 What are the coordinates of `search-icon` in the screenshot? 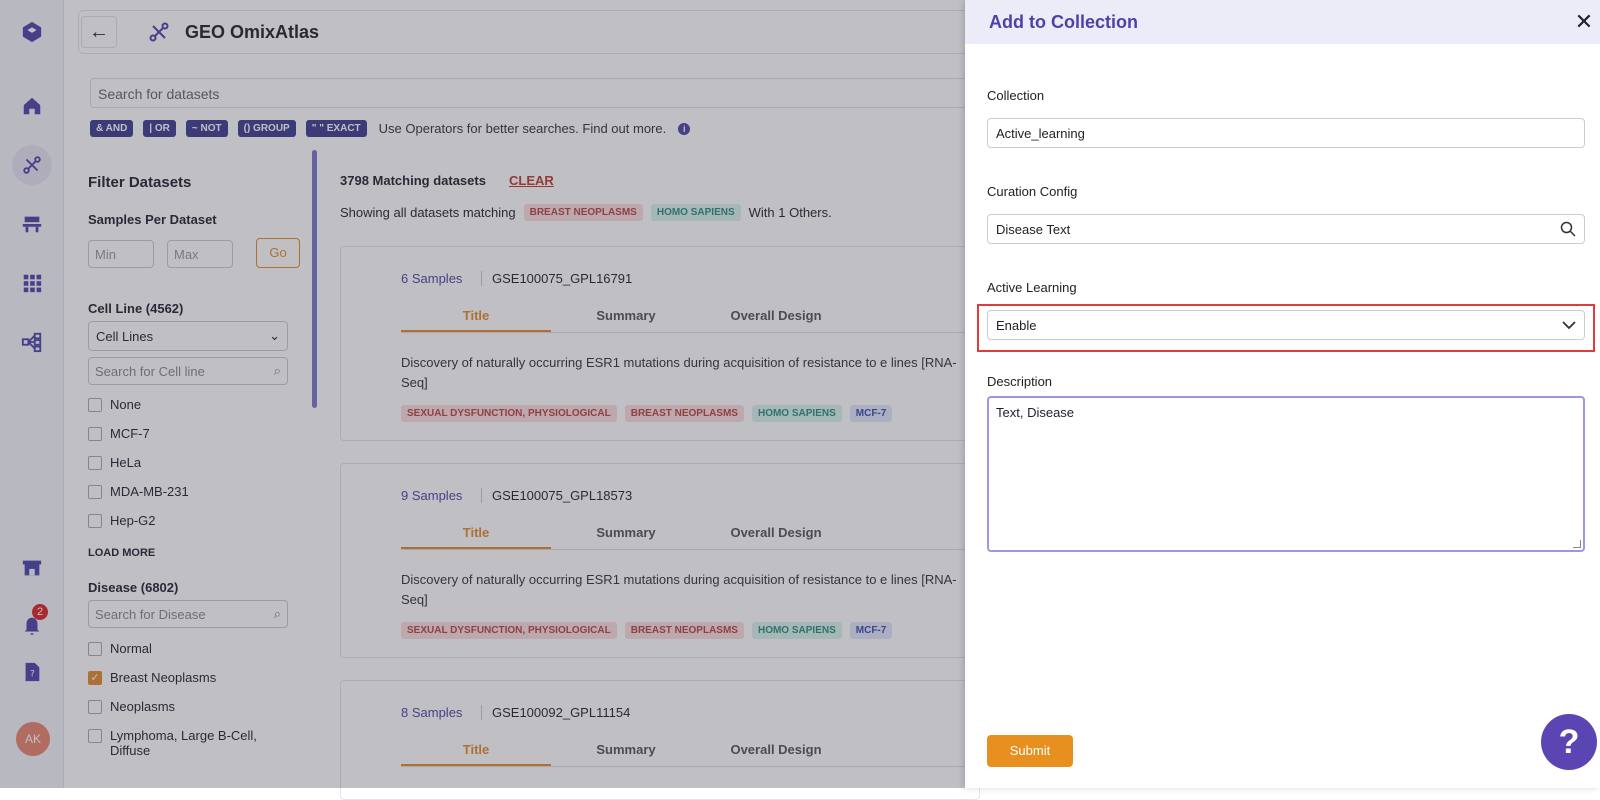 It's located at (1568, 229).